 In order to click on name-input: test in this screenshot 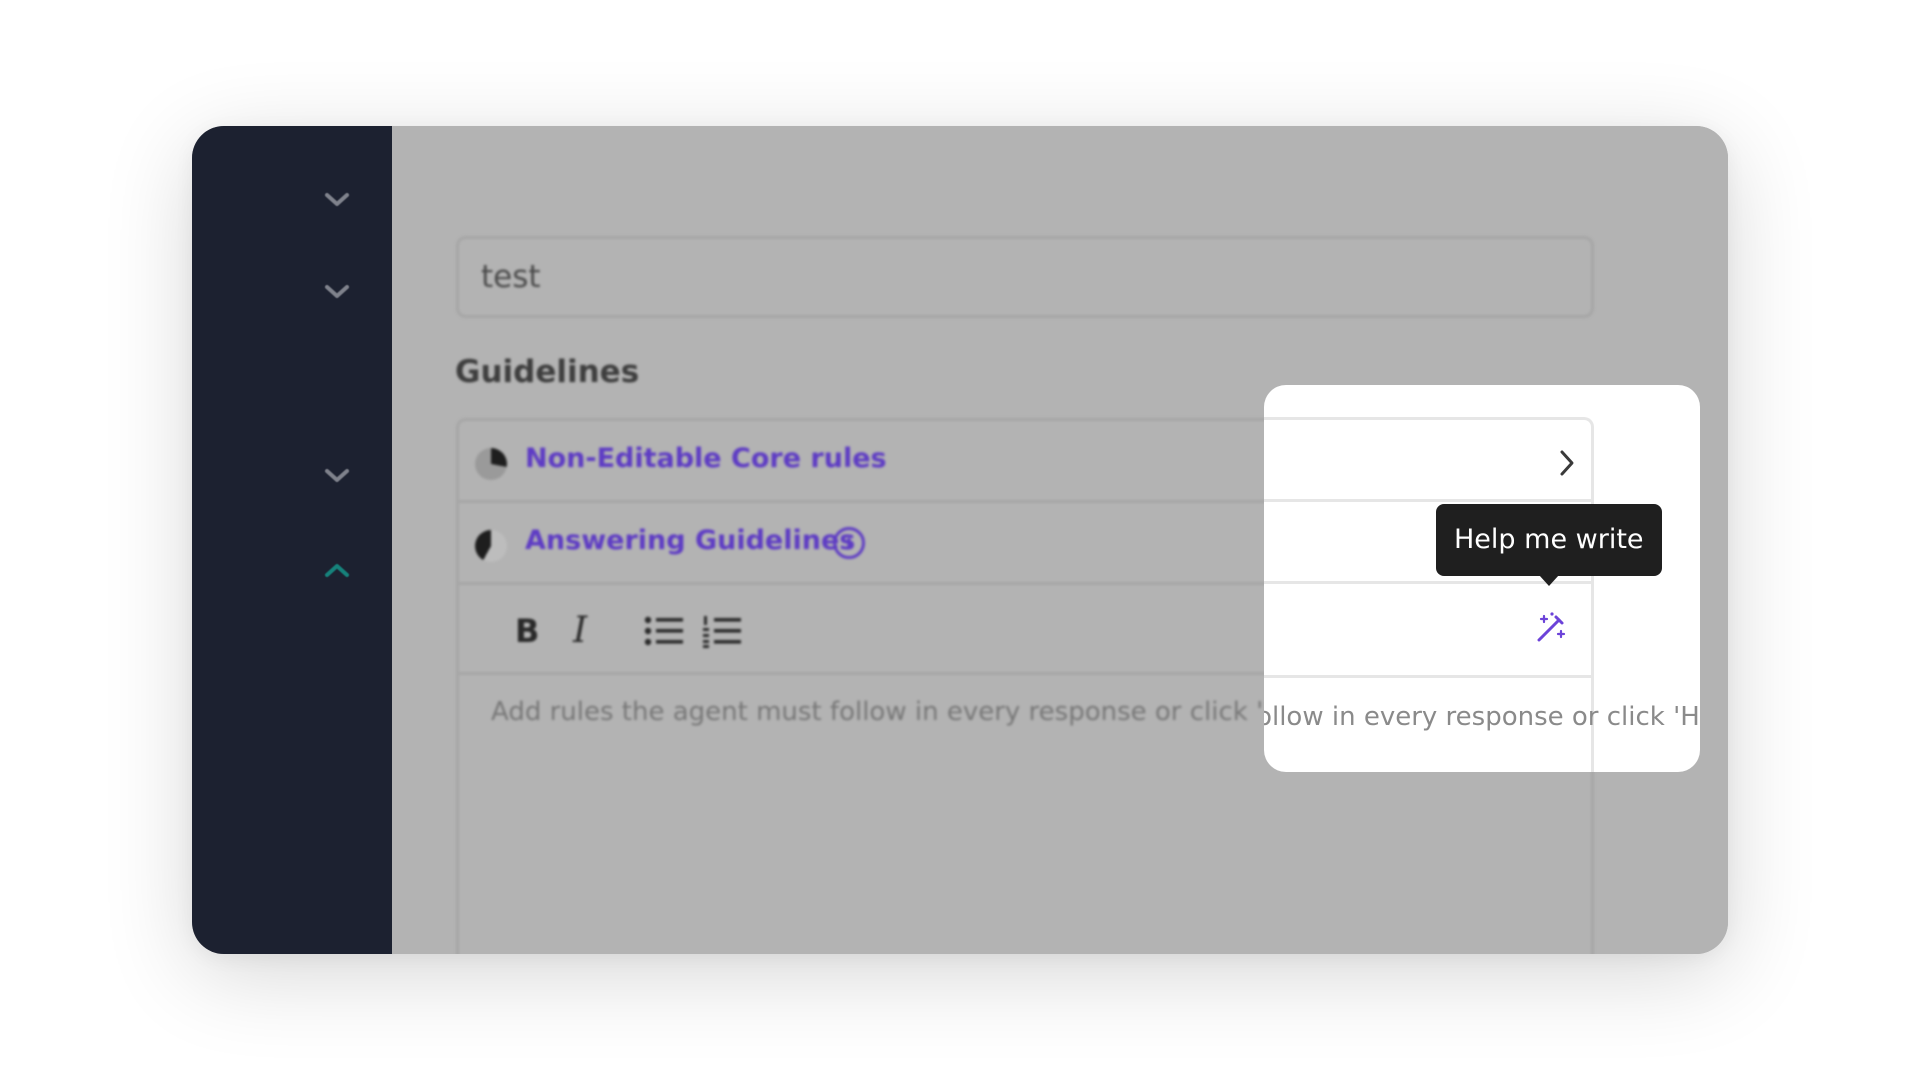, I will do `click(1025, 277)`.